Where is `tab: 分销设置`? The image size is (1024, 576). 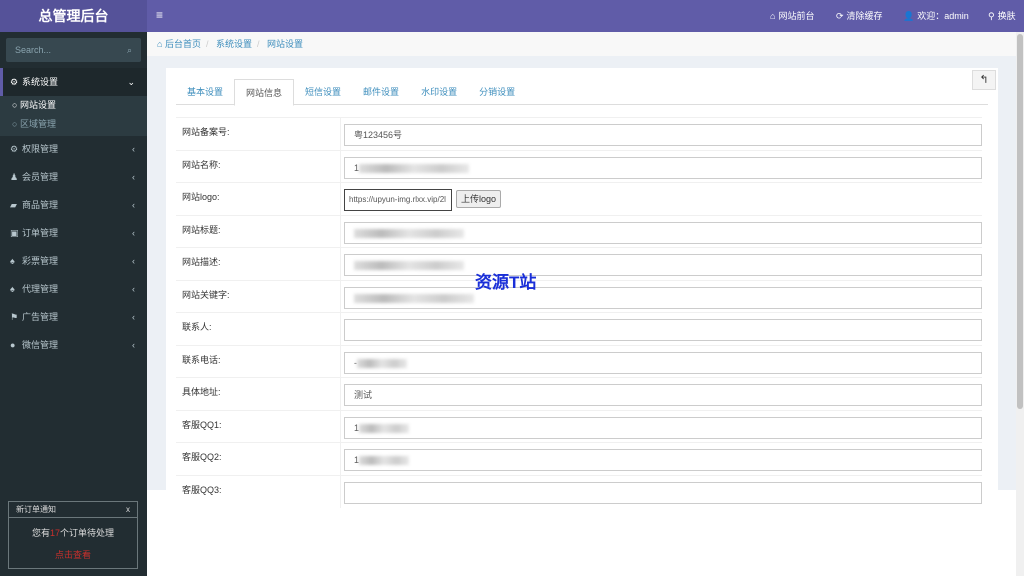
tab: 分销设置 is located at coordinates (497, 91).